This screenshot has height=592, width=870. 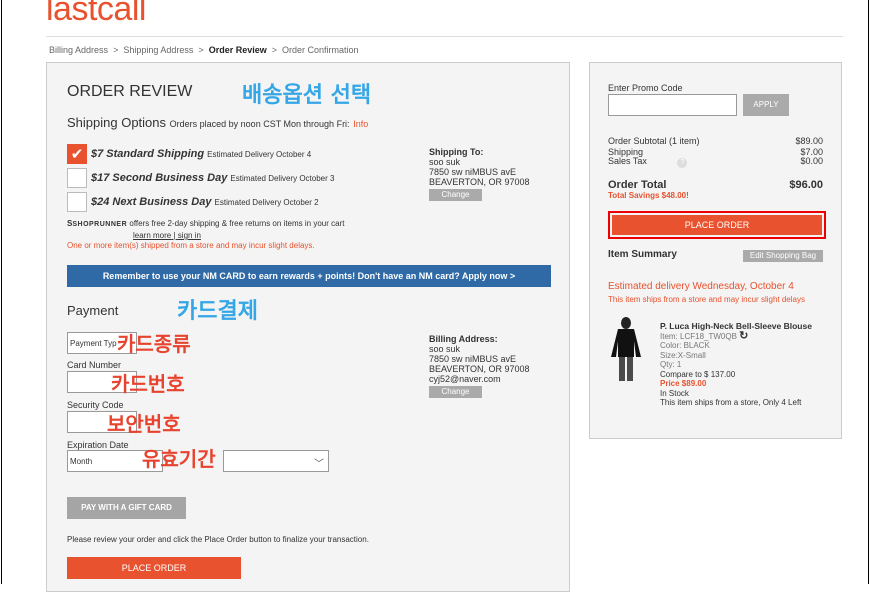 What do you see at coordinates (152, 235) in the screenshot?
I see `learn-more-link: learn more` at bounding box center [152, 235].